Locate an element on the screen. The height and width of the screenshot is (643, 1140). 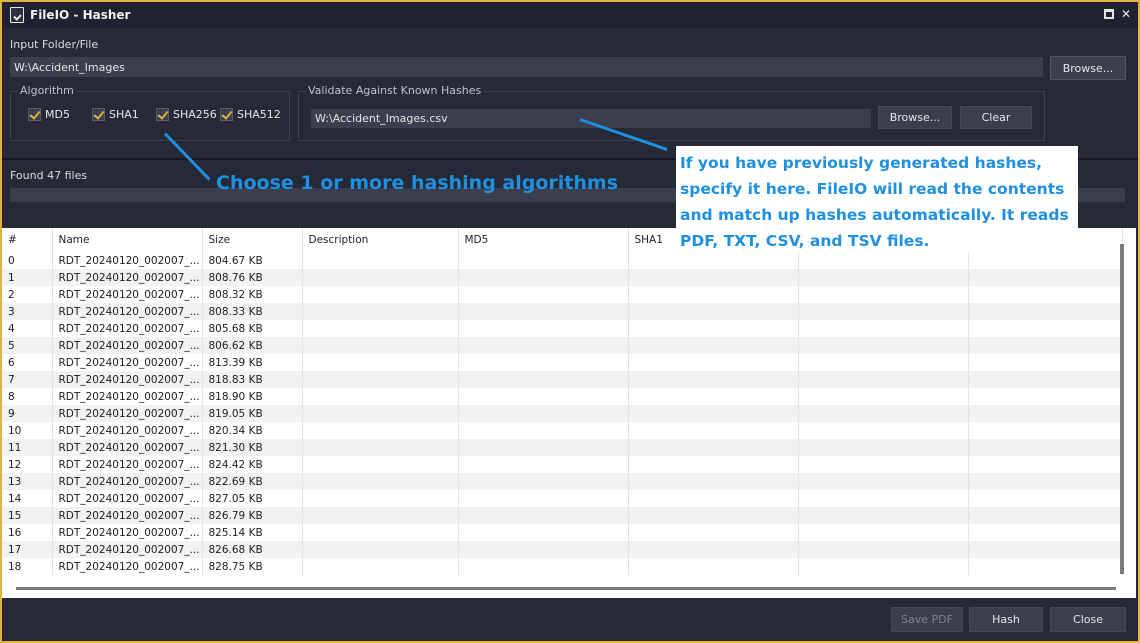
row-index: 8 is located at coordinates (27, 396).